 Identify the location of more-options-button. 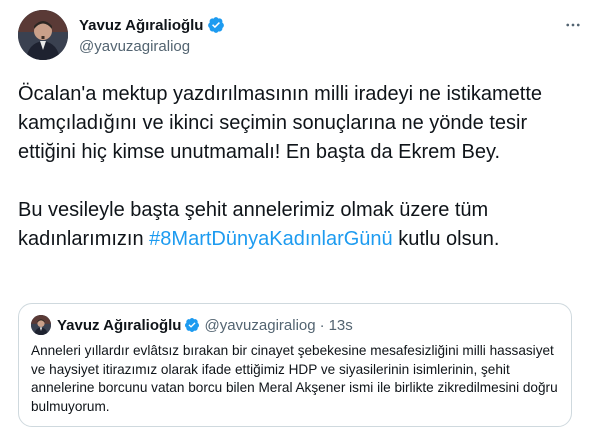
(573, 25).